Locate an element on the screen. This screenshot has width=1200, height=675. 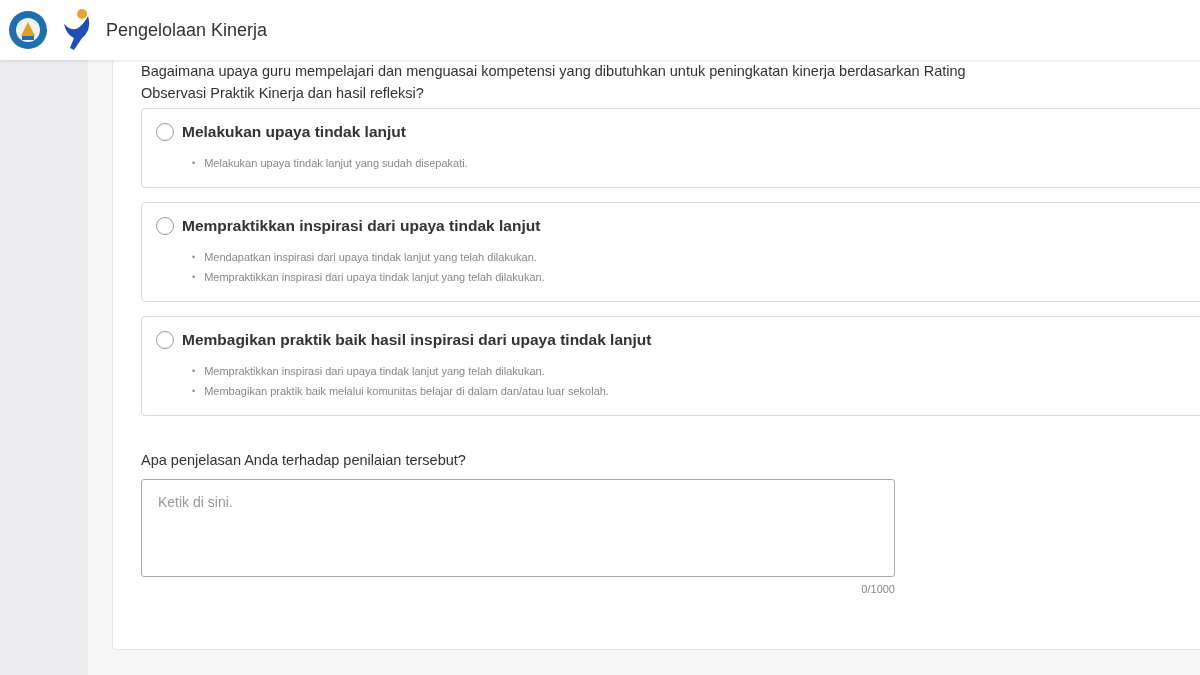
app-title: Pengelolaan Kinerja is located at coordinates (187, 30).